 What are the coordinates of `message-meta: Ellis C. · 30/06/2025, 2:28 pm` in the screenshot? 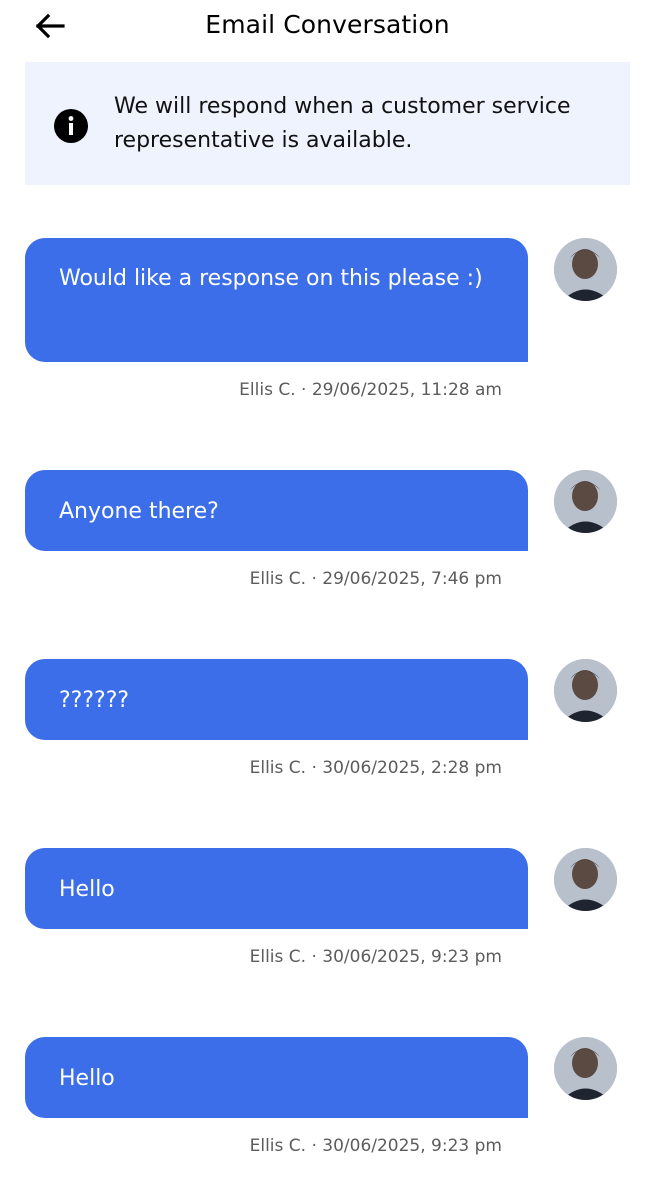 It's located at (375, 768).